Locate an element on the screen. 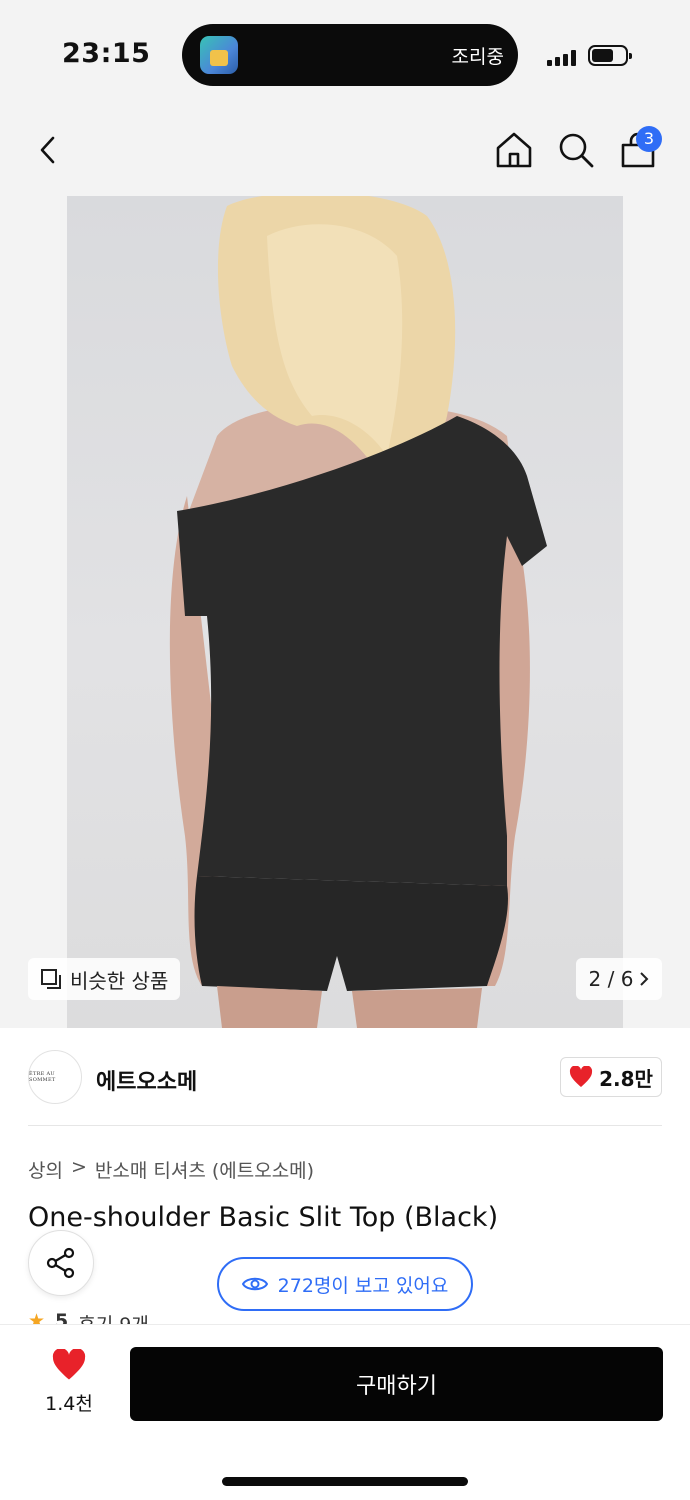 The image size is (690, 1500). viewers-pill: 272명이 보고 있어요 is located at coordinates (345, 1284).